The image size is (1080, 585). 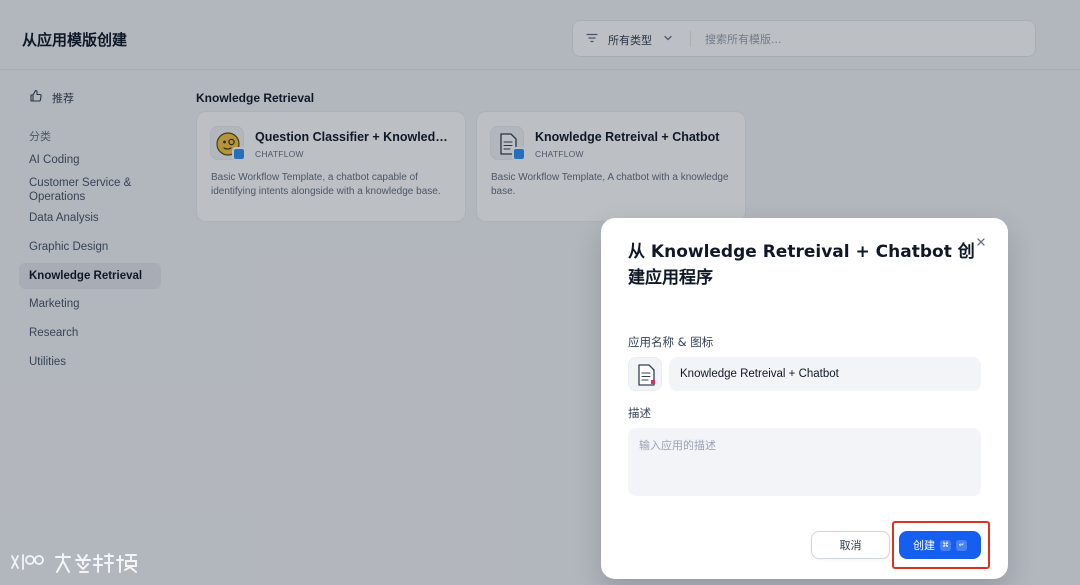 What do you see at coordinates (850, 545) in the screenshot?
I see `cancel-button: 取消` at bounding box center [850, 545].